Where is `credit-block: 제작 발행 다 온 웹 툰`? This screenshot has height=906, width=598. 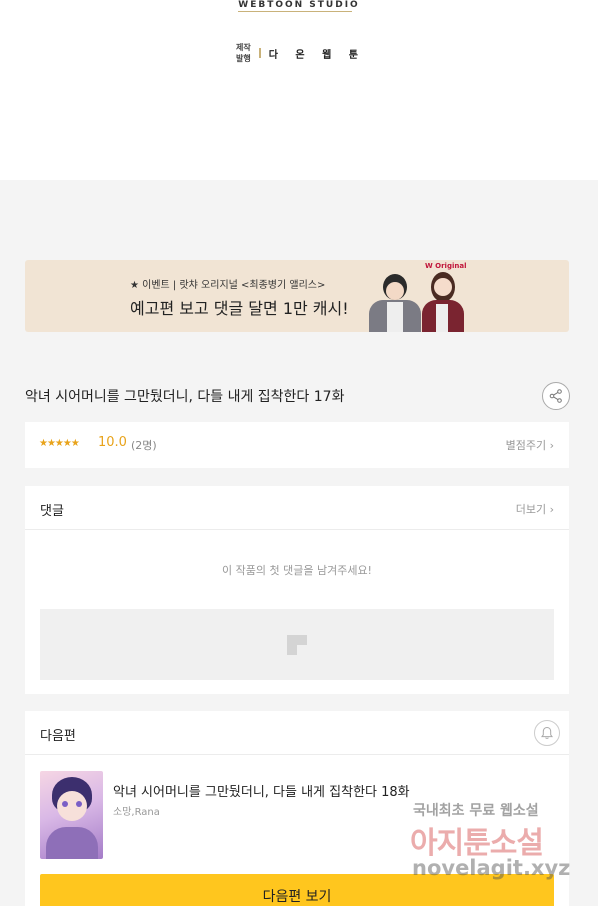 credit-block: 제작 발행 다 온 웹 툰 is located at coordinates (300, 53).